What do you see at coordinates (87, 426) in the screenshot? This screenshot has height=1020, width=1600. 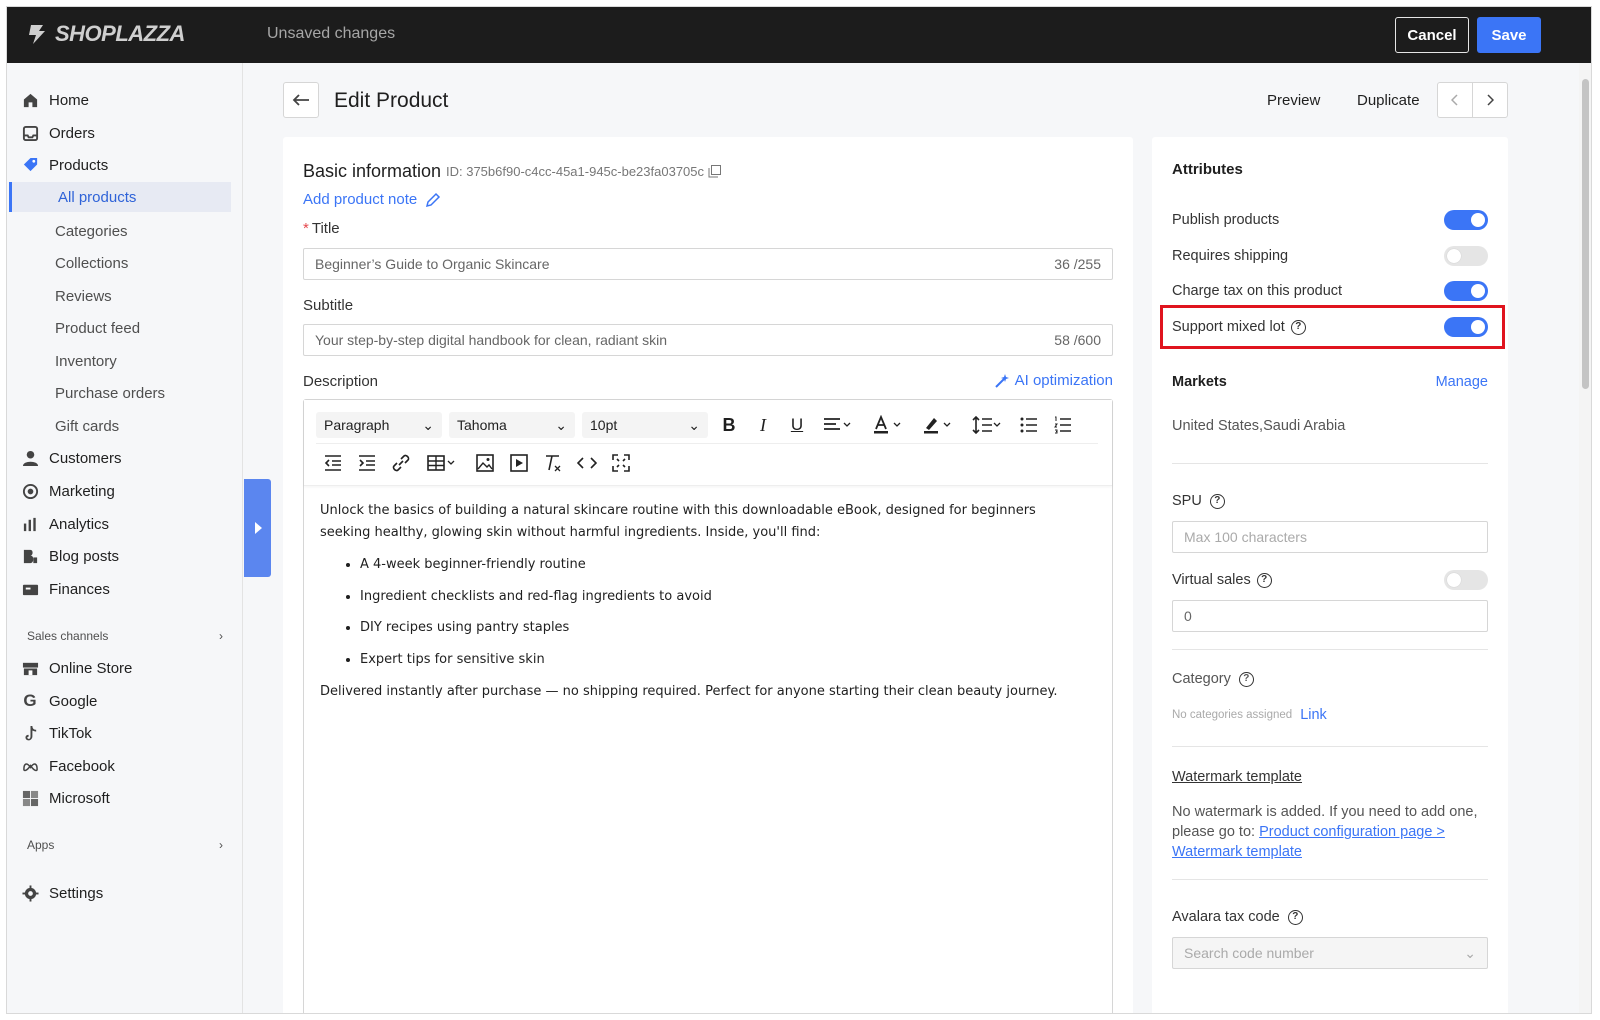 I see `sidebar-sub-gift-cards: Gift cards` at bounding box center [87, 426].